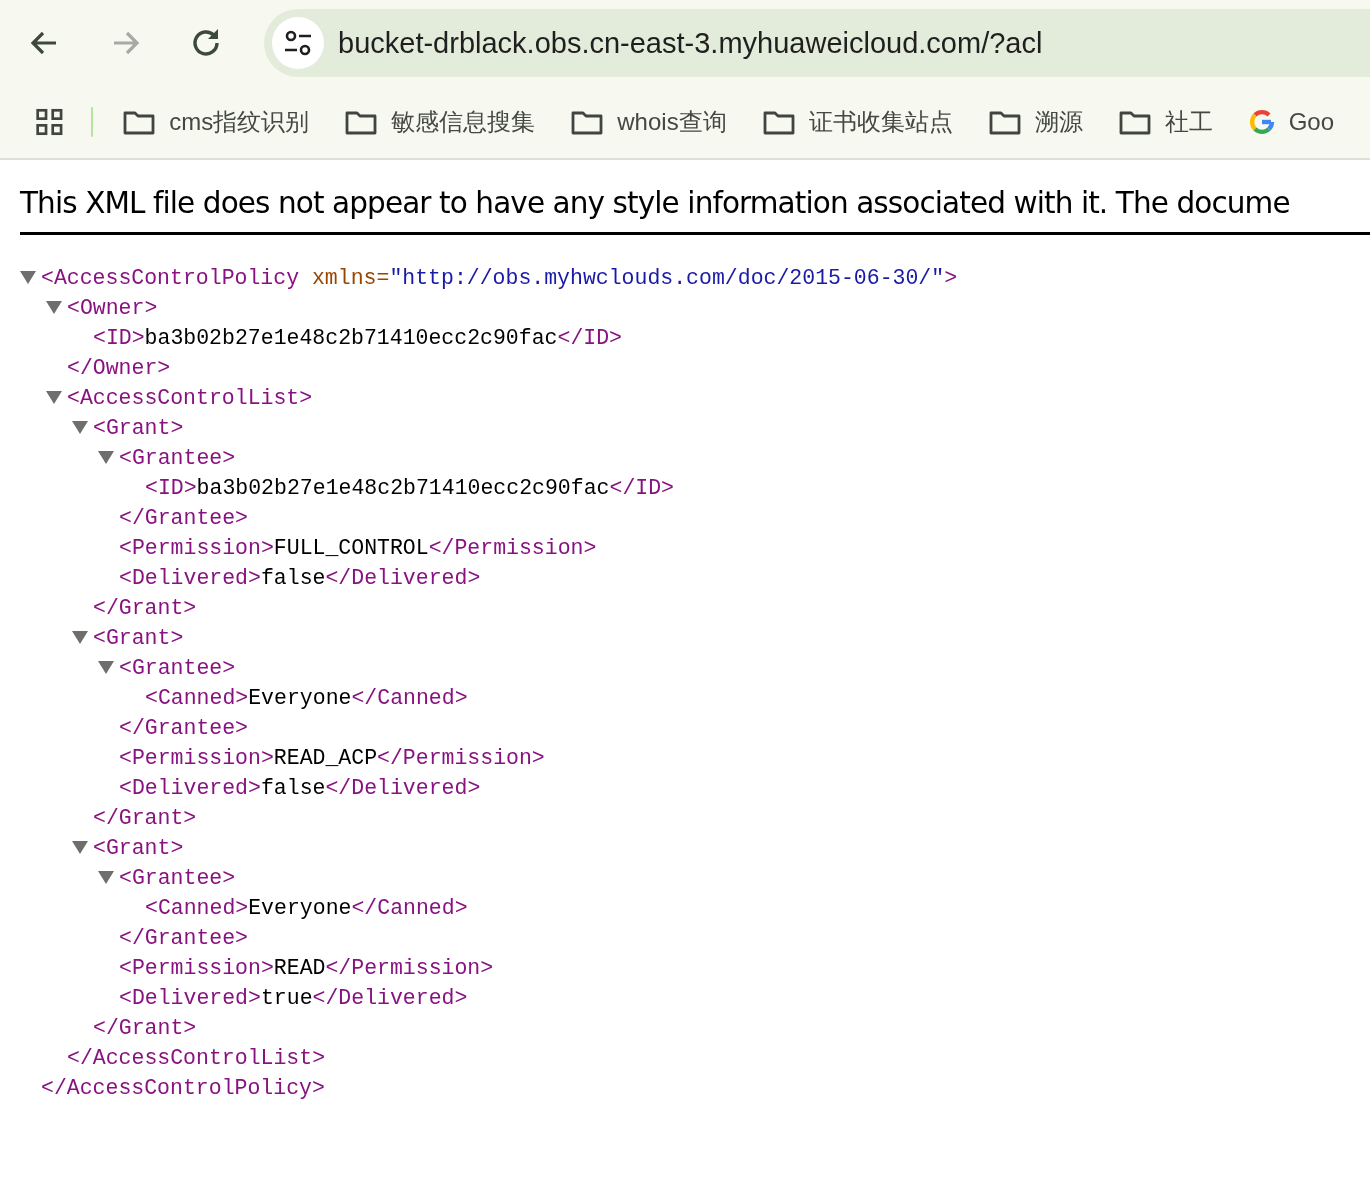 The height and width of the screenshot is (1196, 1370). I want to click on xml-line: </AccessControlList>, so click(196, 1058).